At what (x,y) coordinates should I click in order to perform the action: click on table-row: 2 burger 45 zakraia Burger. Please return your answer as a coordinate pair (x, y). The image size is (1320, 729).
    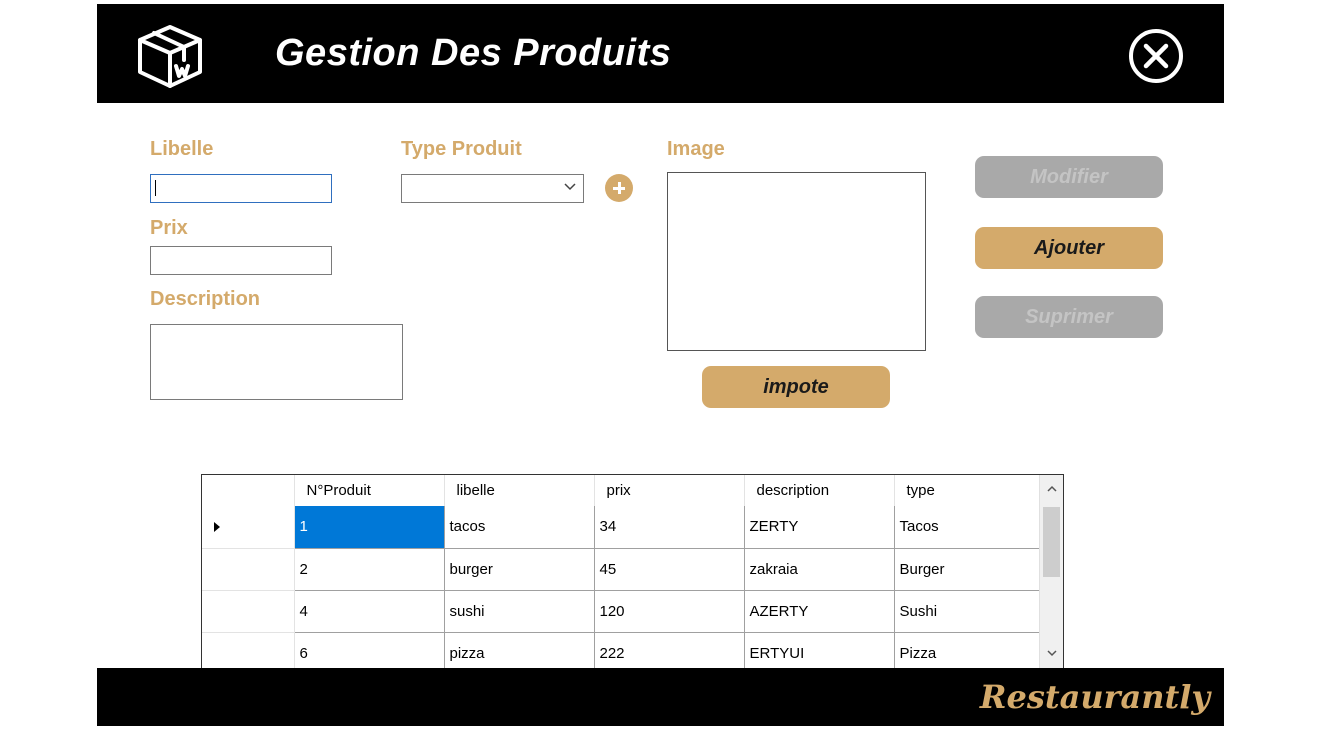
    Looking at the image, I should click on (621, 569).